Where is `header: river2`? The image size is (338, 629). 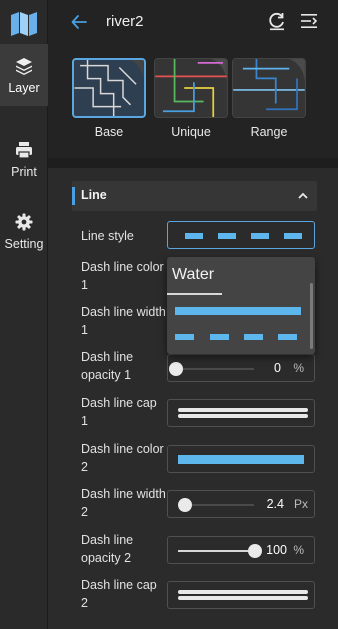 header: river2 is located at coordinates (193, 22).